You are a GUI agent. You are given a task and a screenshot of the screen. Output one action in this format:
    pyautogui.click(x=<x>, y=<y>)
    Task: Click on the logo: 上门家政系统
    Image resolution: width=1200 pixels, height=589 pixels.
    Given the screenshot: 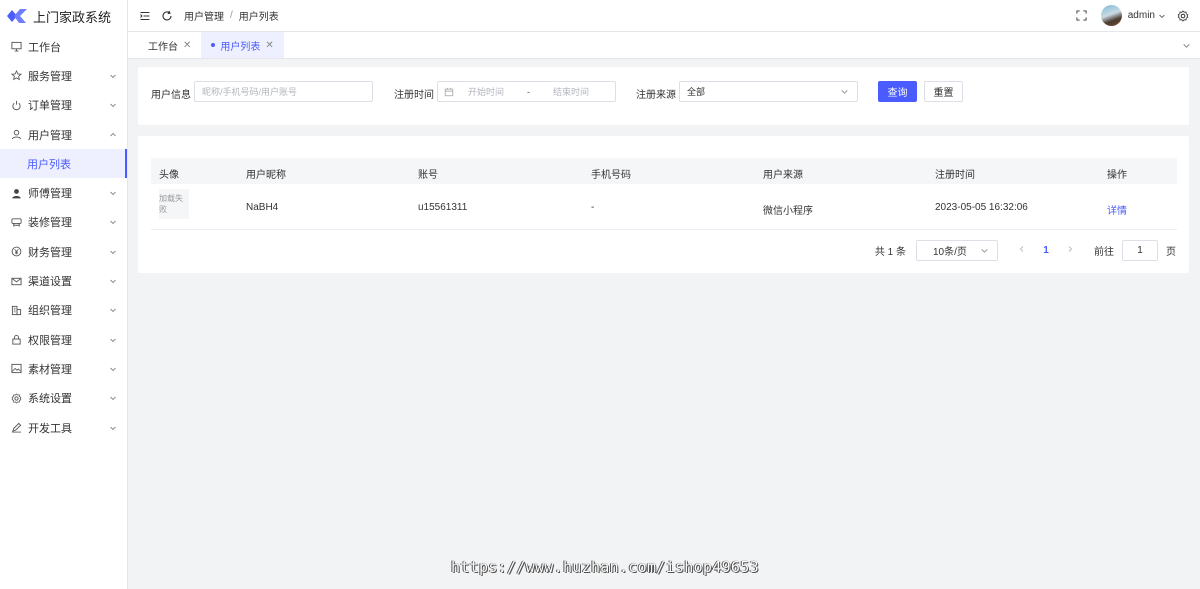 What is the action you would take?
    pyautogui.click(x=63, y=16)
    